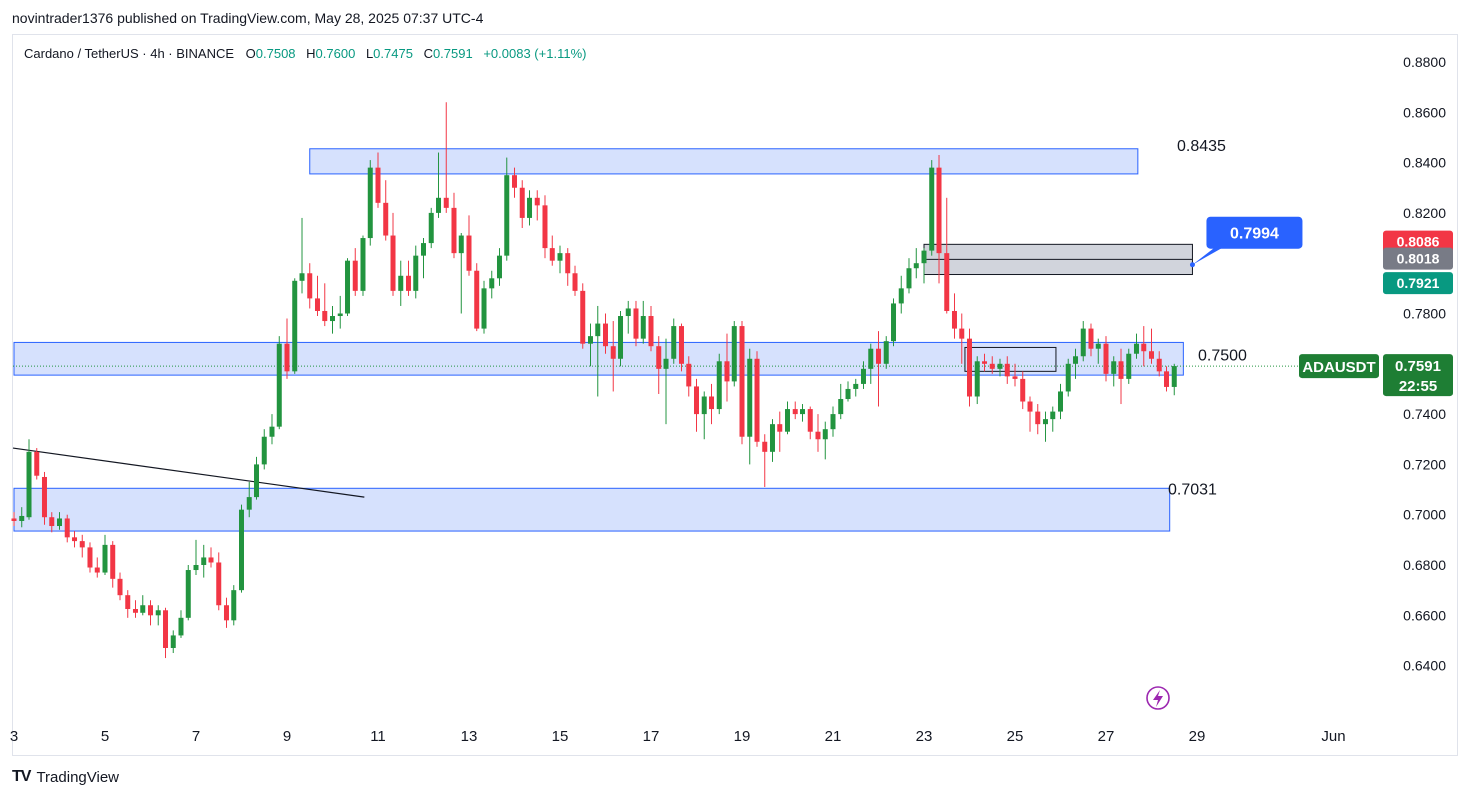  I want to click on axis-price-tag-label: 0.8086, so click(1418, 242).